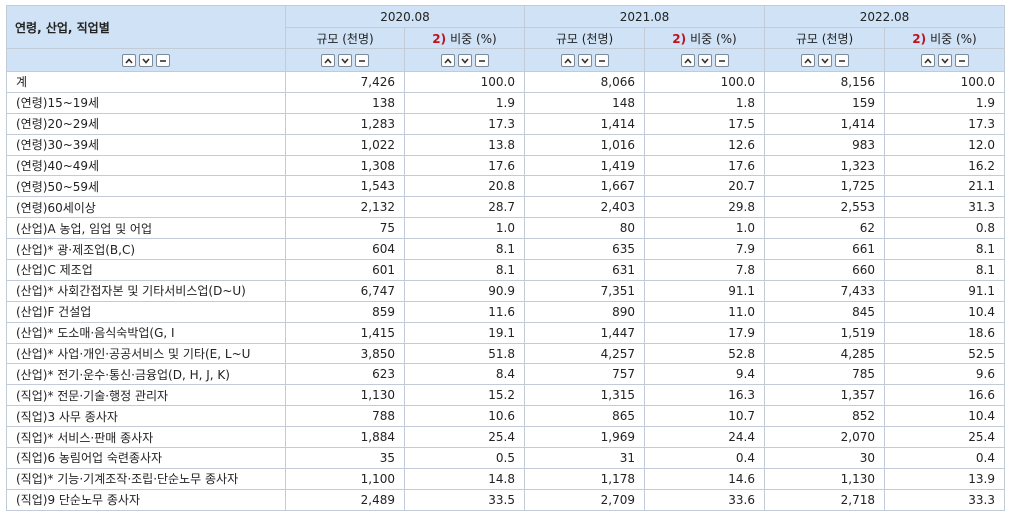  I want to click on table-row: (연령)50~59세 1,543 20.8 1,667 20.7 1,725 21.1, so click(505, 186).